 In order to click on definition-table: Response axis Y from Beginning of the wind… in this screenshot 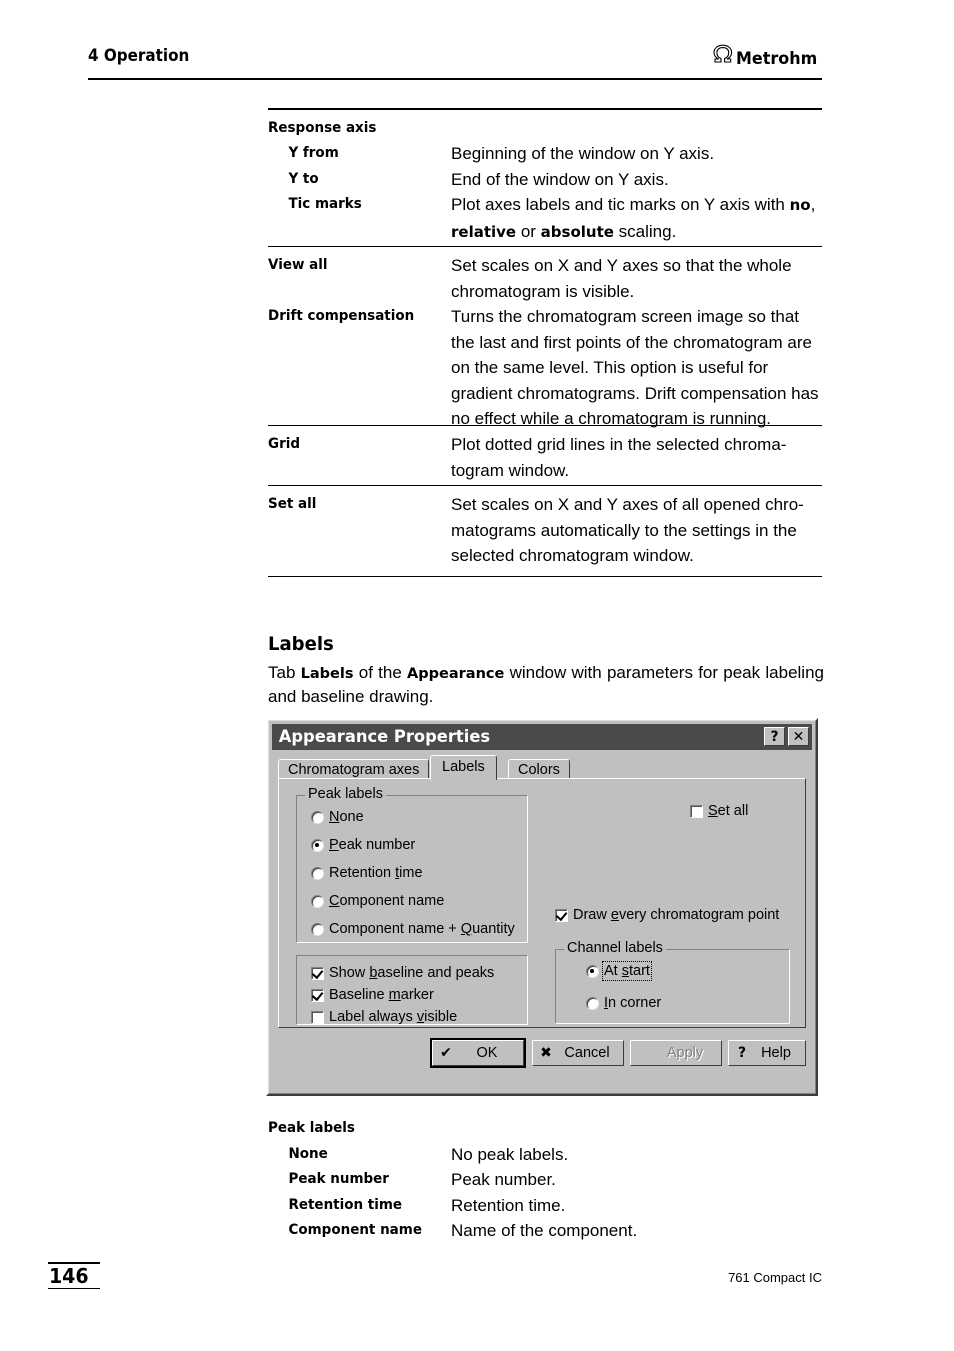, I will do `click(545, 180)`.